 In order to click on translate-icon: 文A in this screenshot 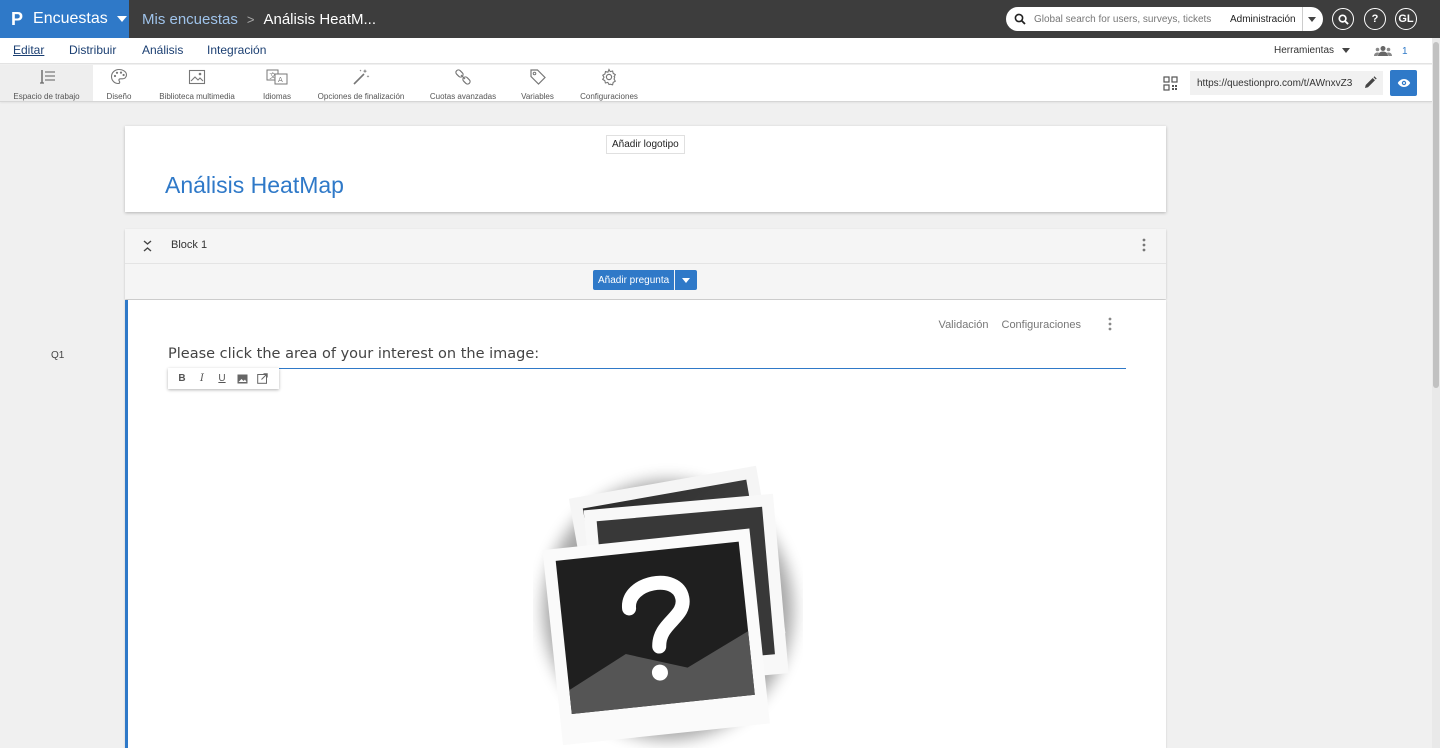, I will do `click(277, 77)`.